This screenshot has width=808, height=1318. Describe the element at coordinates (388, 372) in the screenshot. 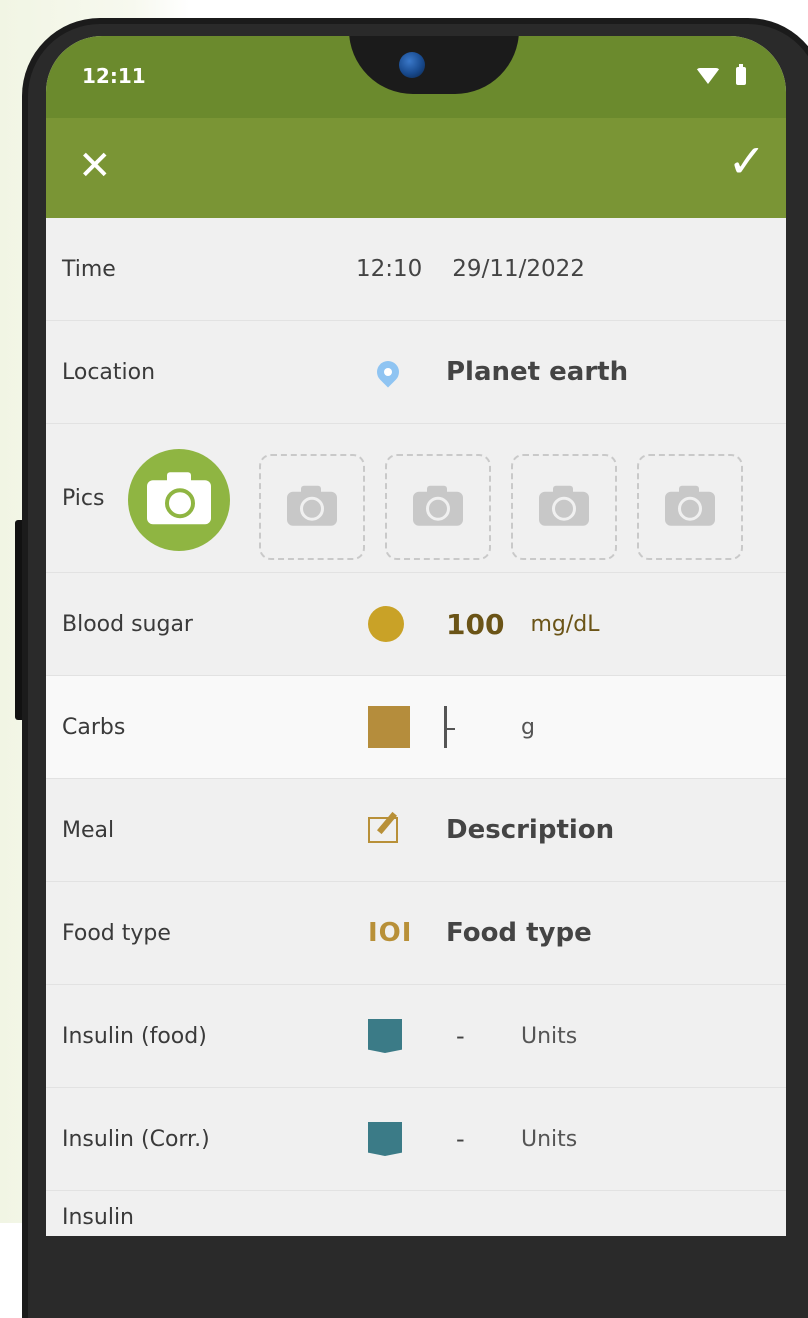

I see `location-pin-icon` at that location.